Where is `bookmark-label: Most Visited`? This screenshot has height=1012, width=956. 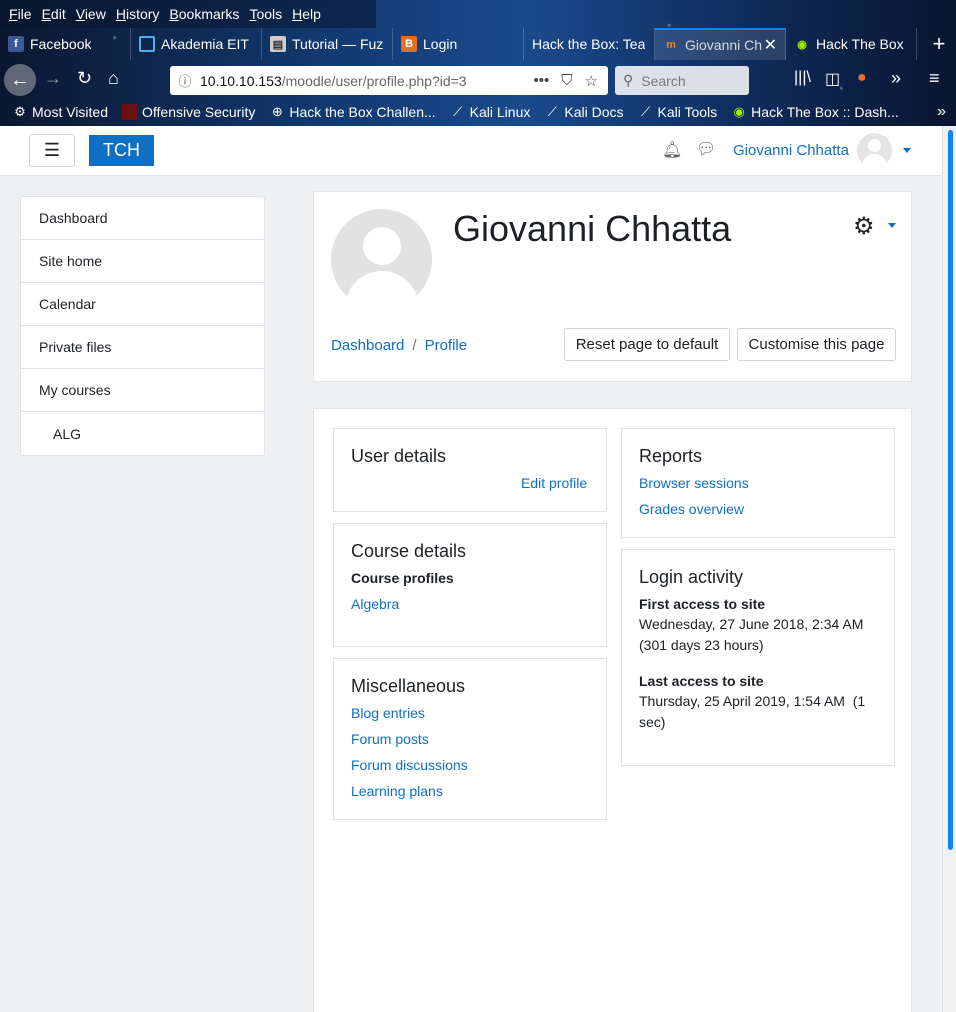
bookmark-label: Most Visited is located at coordinates (70, 112).